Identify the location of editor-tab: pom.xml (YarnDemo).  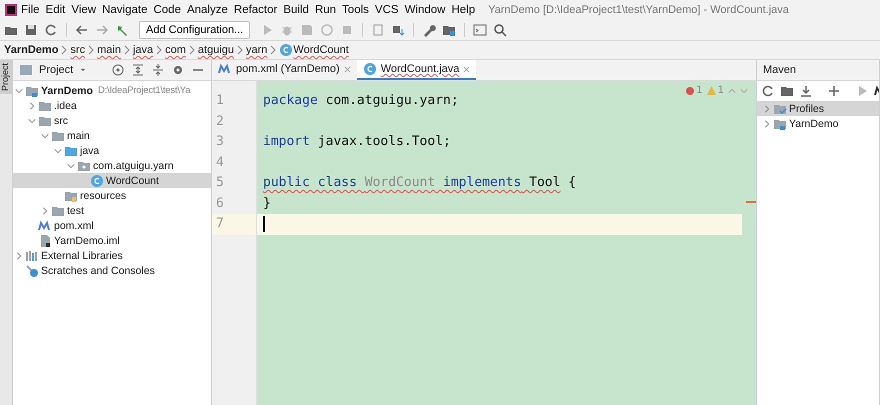
(284, 70).